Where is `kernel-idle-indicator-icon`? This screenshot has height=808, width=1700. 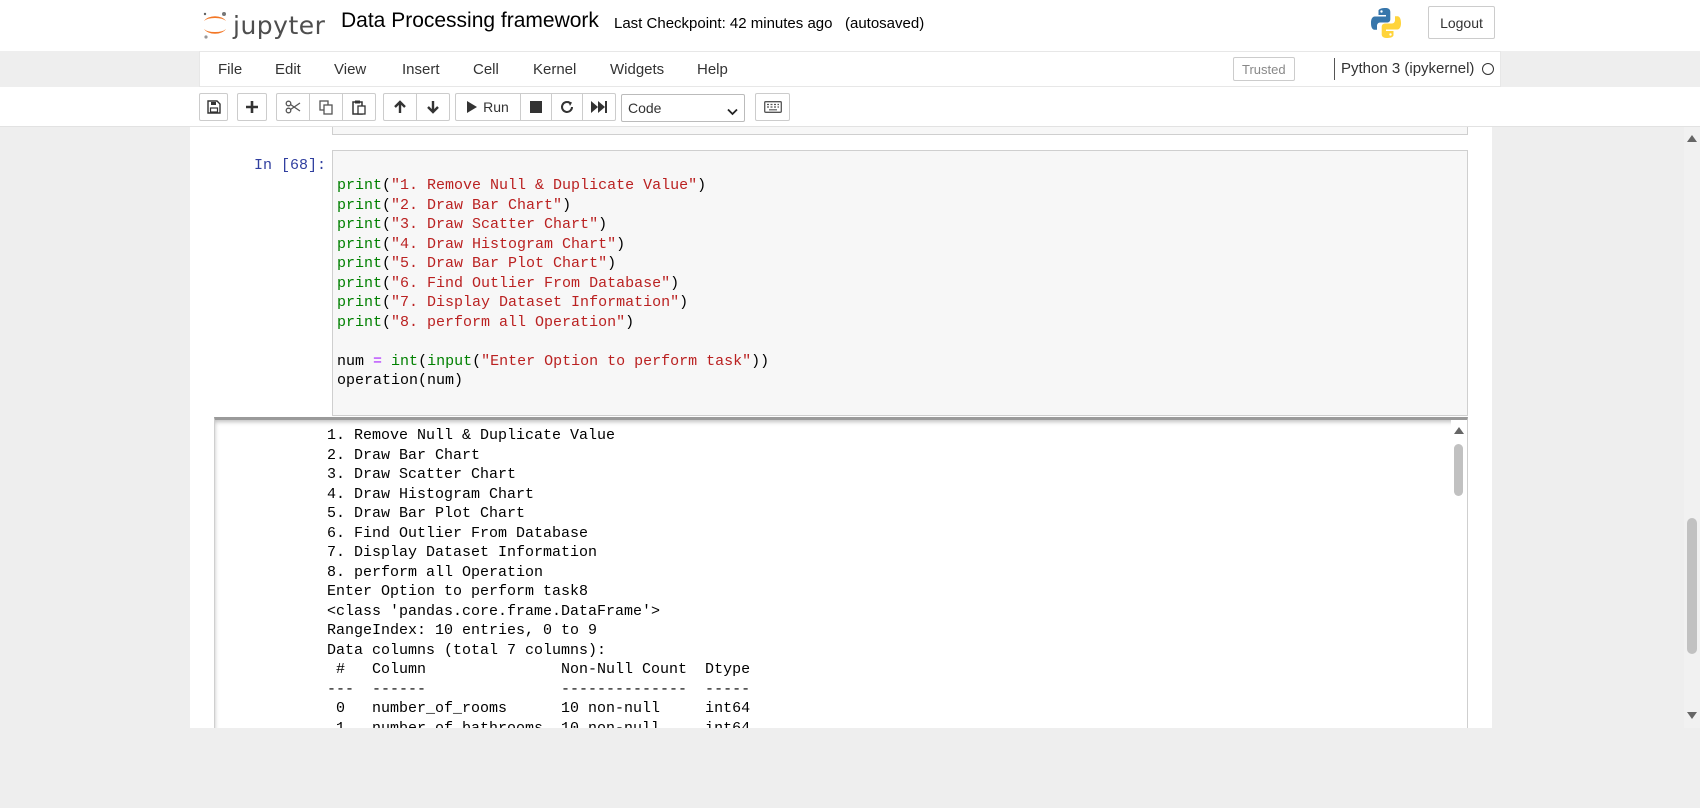 kernel-idle-indicator-icon is located at coordinates (1488, 69).